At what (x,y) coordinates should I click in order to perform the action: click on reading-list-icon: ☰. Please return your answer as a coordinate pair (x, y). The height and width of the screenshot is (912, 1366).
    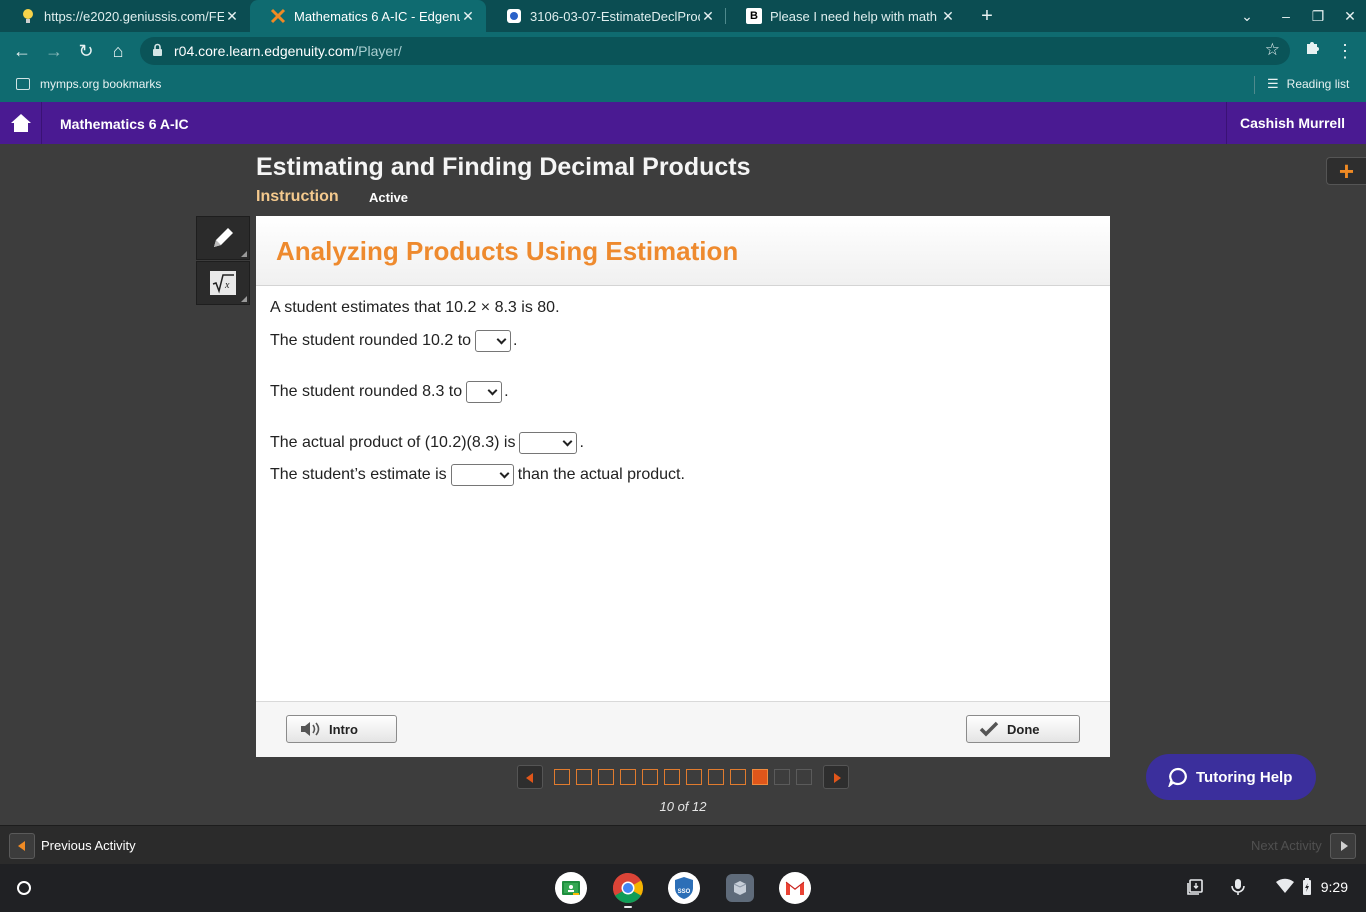
    Looking at the image, I should click on (1273, 83).